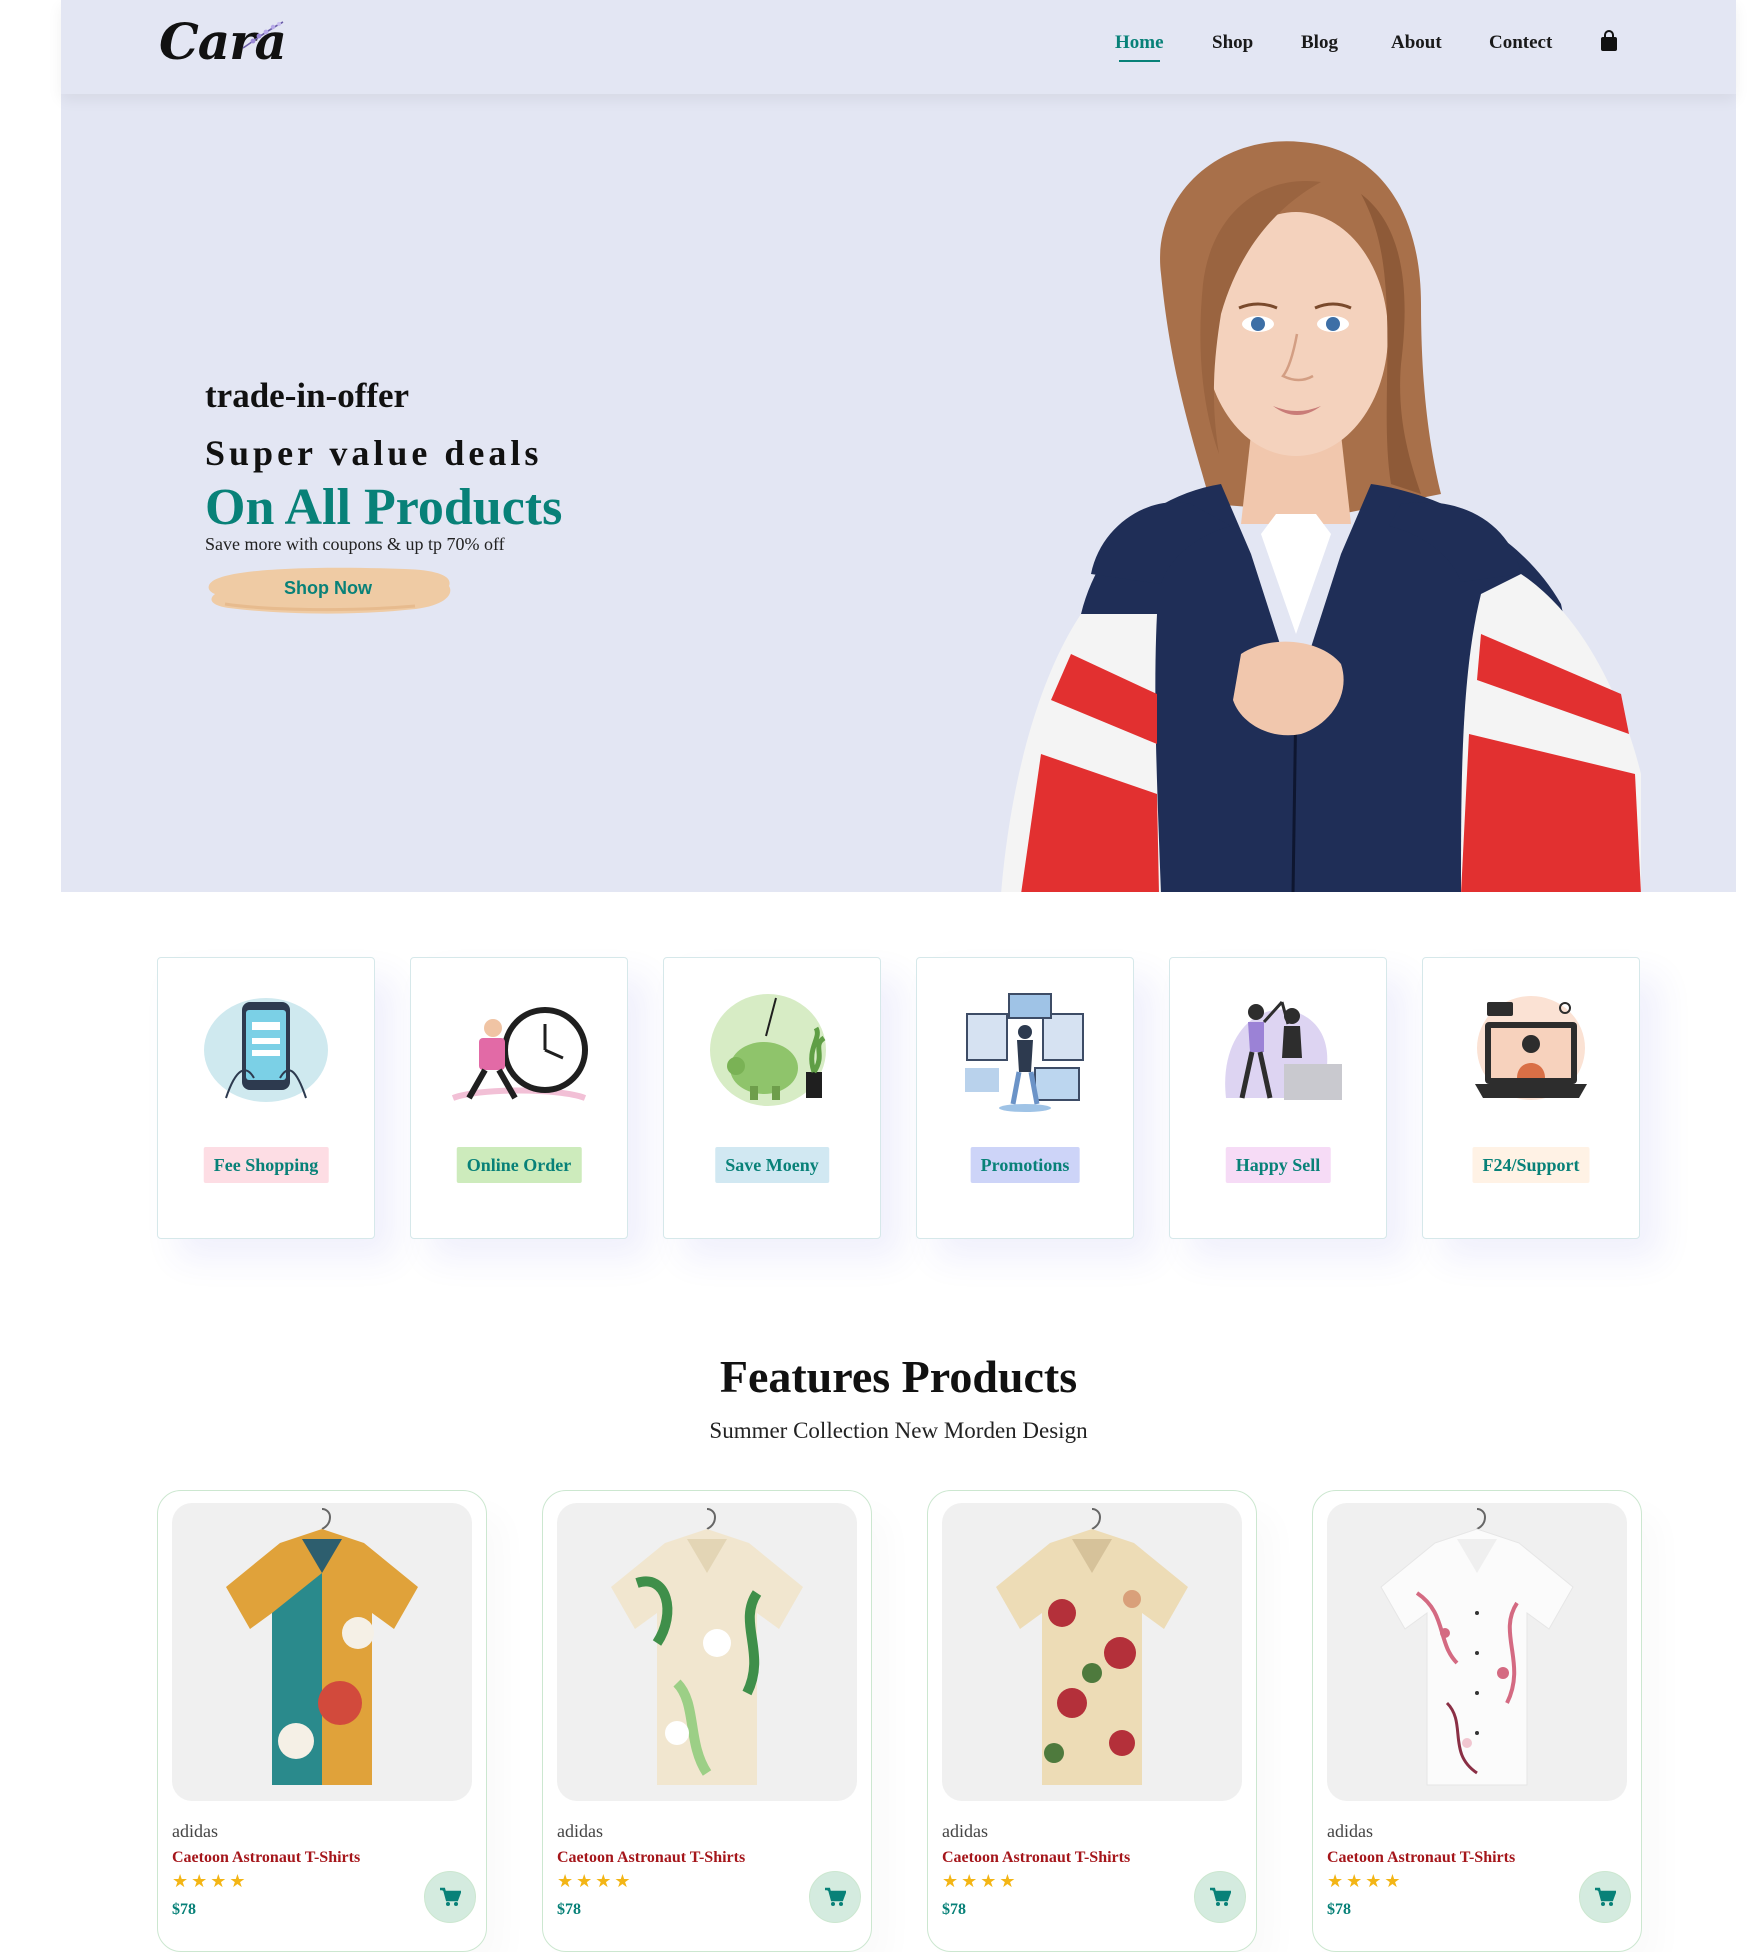  What do you see at coordinates (1416, 43) in the screenshot?
I see `nav-about: About` at bounding box center [1416, 43].